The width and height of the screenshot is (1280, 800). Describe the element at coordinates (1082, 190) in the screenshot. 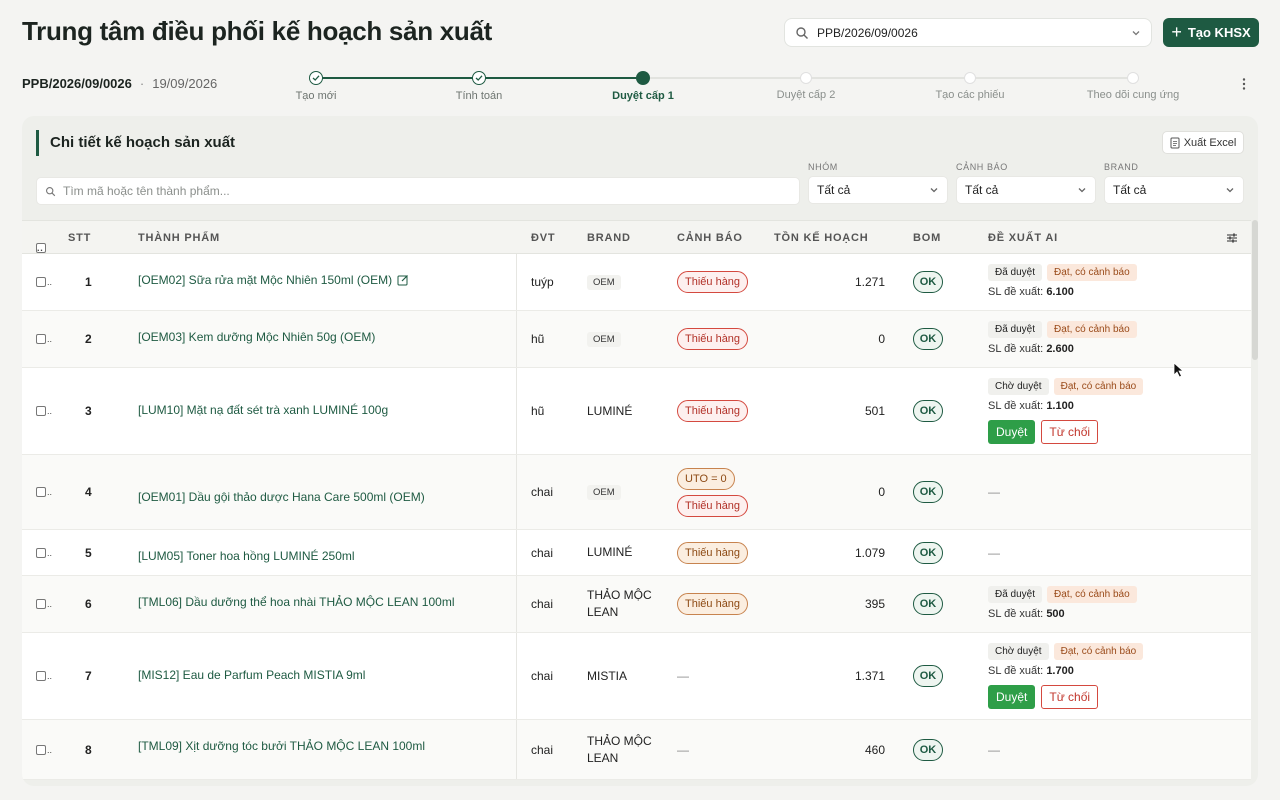

I see `chevron-down-icon` at that location.